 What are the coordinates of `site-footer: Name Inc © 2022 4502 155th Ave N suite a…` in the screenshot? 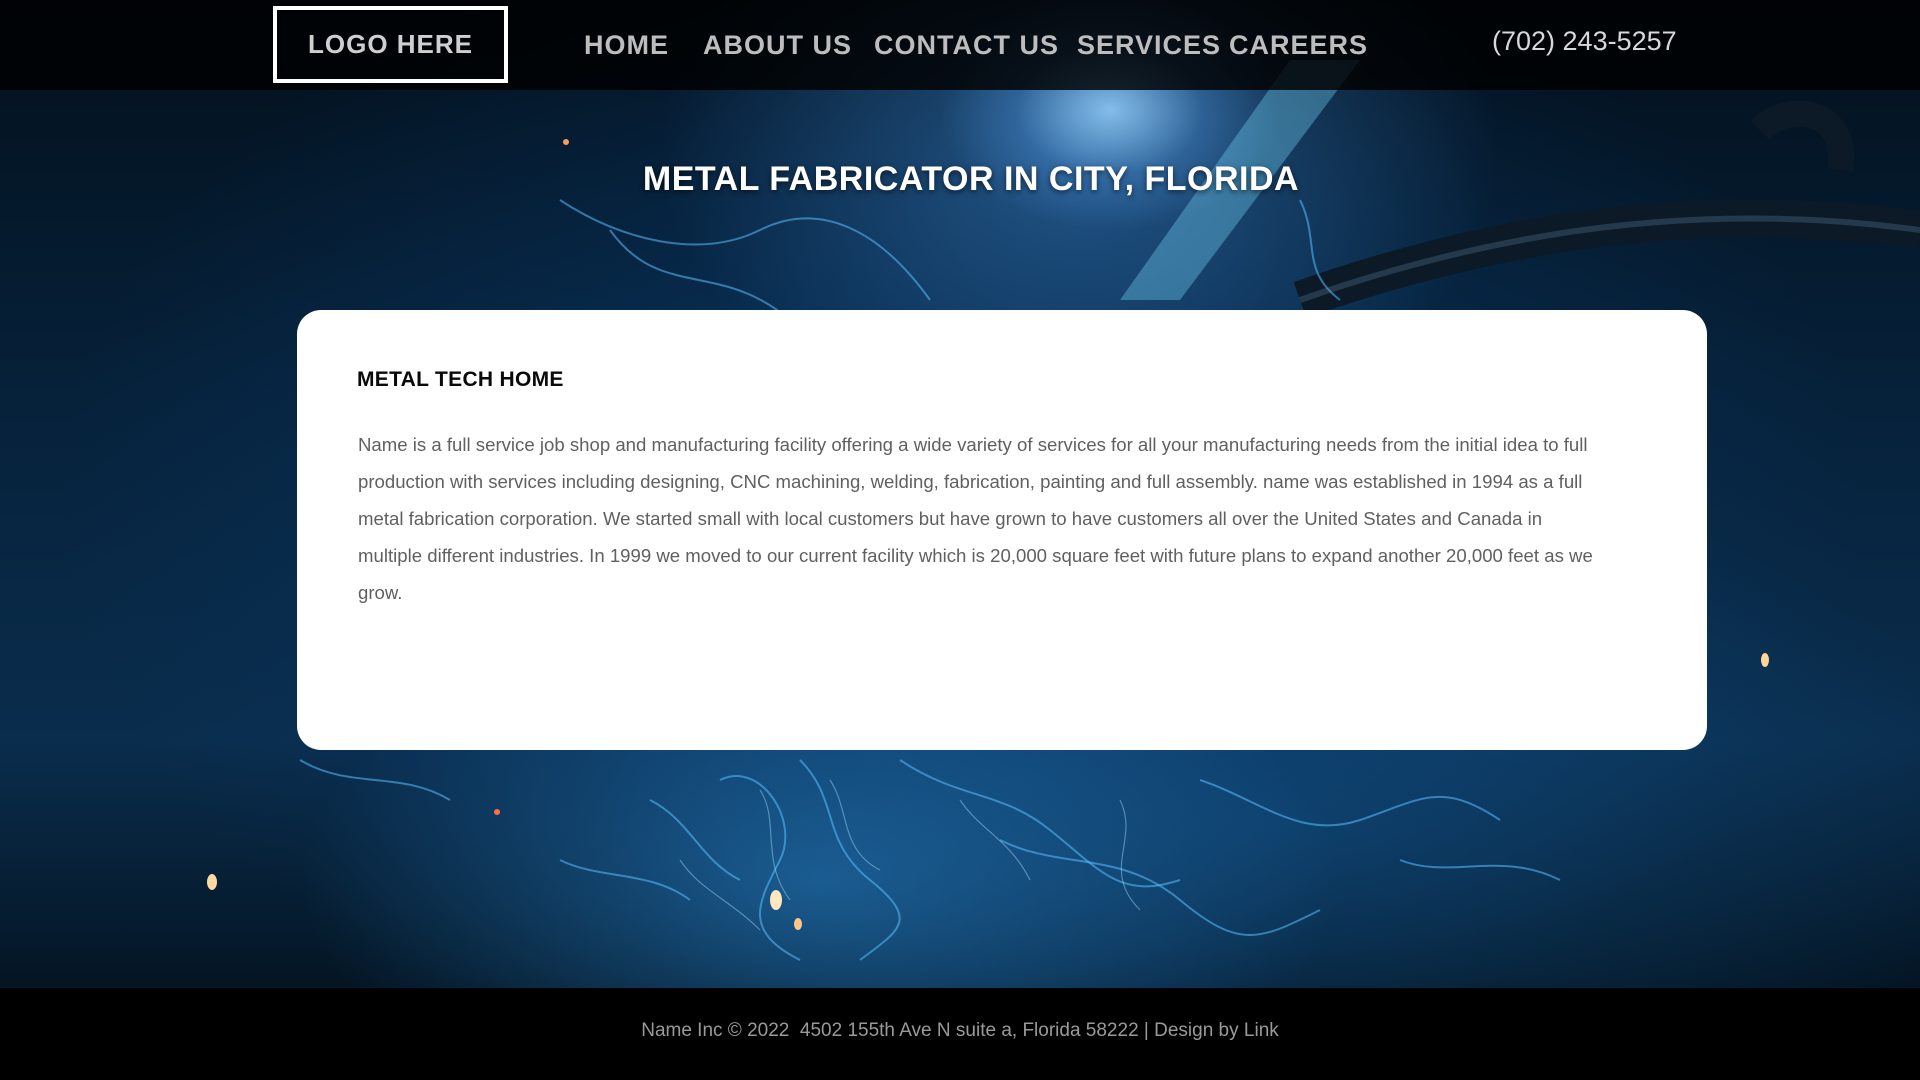 It's located at (960, 1034).